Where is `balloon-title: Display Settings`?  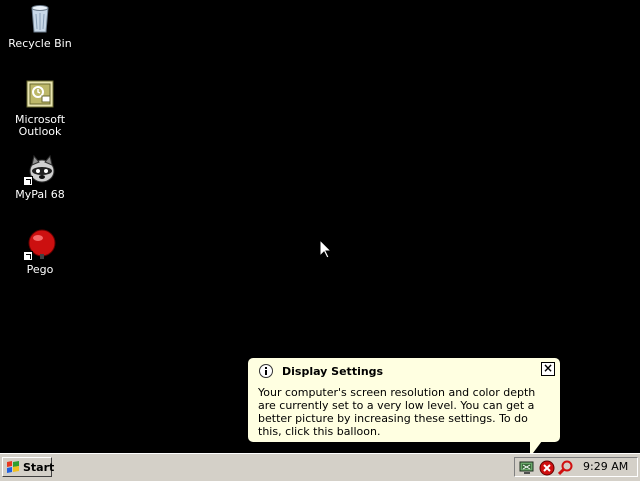
balloon-title: Display Settings is located at coordinates (333, 371).